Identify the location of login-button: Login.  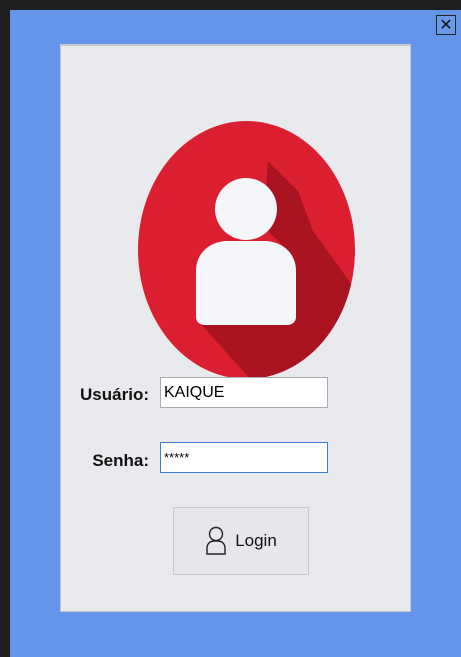
(241, 541).